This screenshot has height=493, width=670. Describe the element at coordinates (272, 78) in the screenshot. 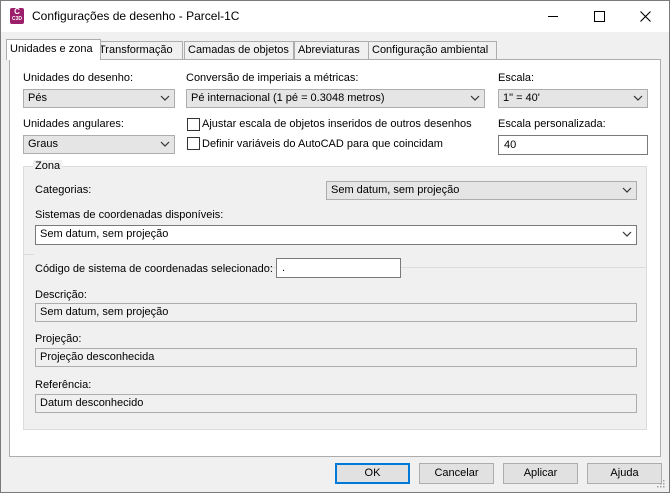

I see `imperial-conversion-label: Conversão de imperiais a métricas:` at that location.